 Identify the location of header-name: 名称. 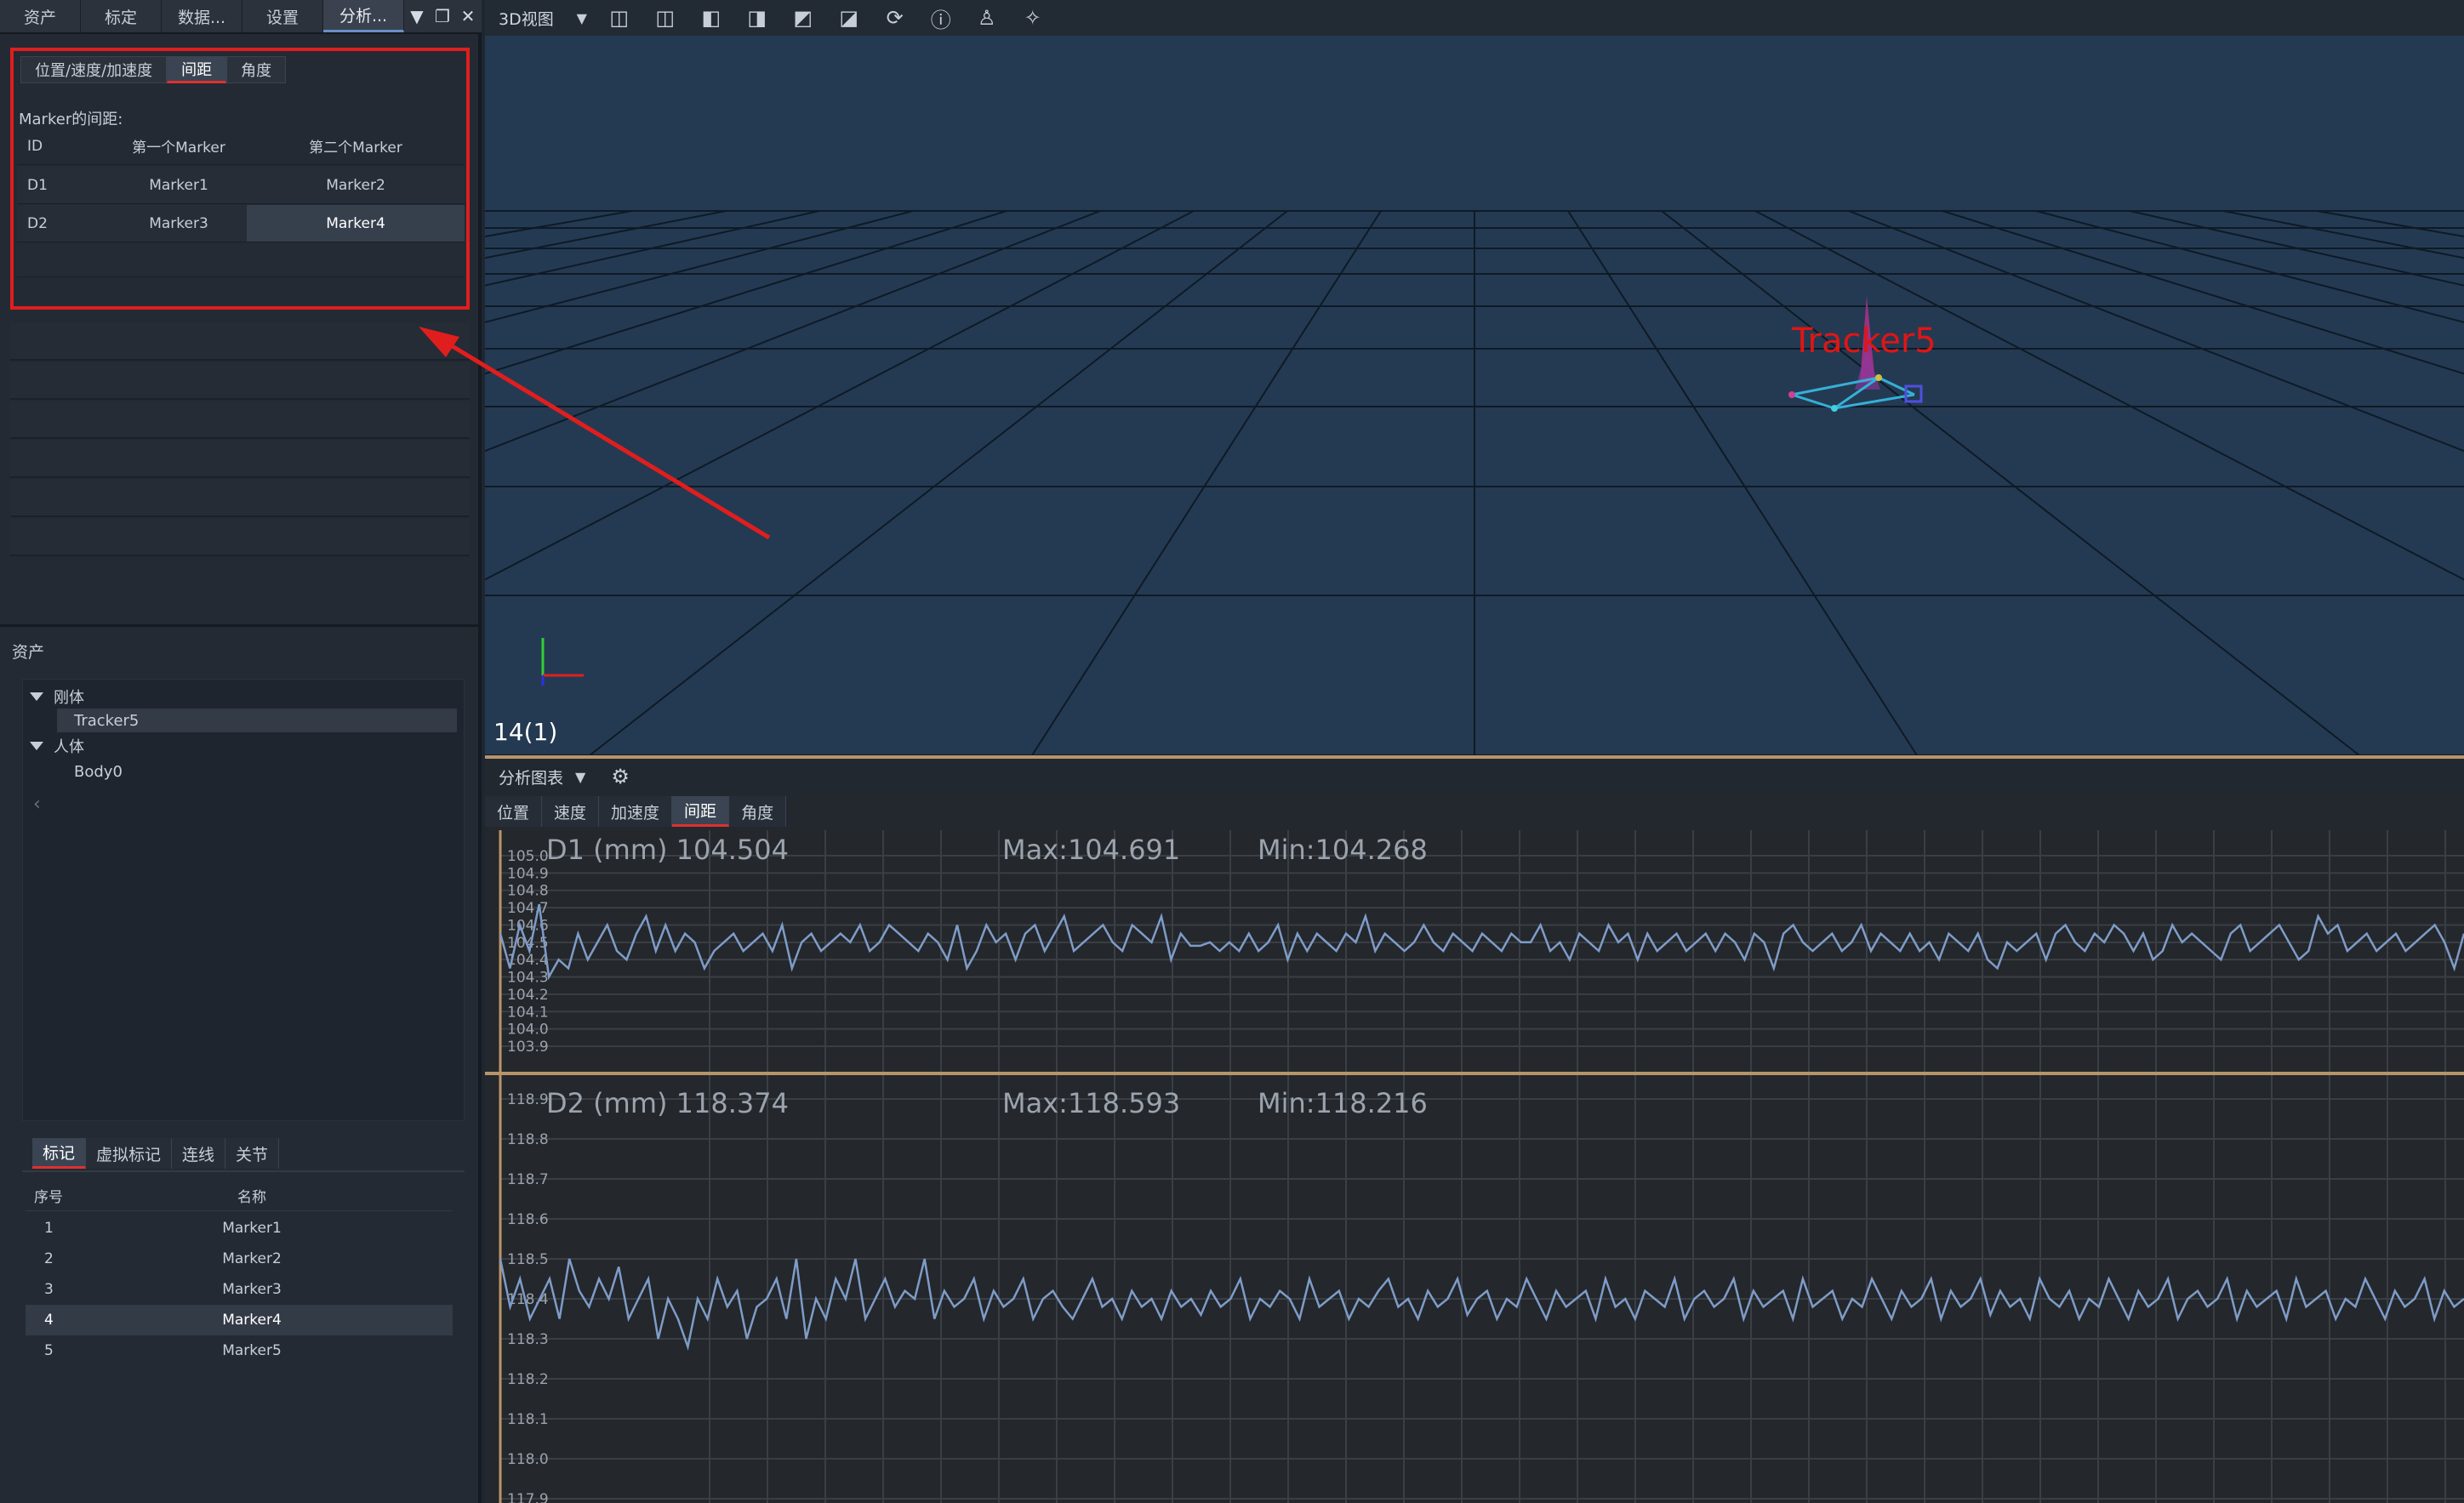
(252, 1197).